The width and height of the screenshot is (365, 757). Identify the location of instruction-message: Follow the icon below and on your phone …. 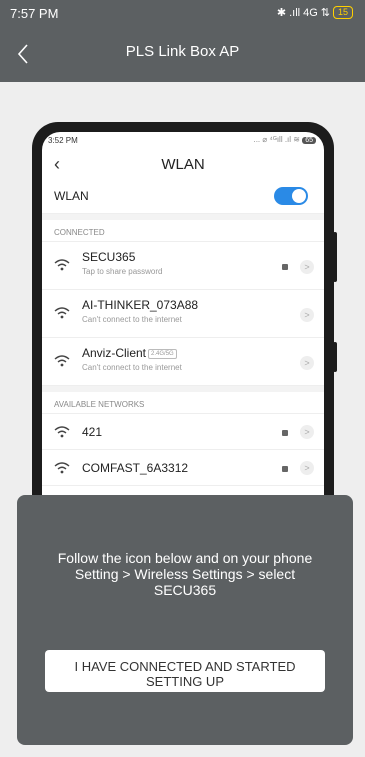
(185, 574).